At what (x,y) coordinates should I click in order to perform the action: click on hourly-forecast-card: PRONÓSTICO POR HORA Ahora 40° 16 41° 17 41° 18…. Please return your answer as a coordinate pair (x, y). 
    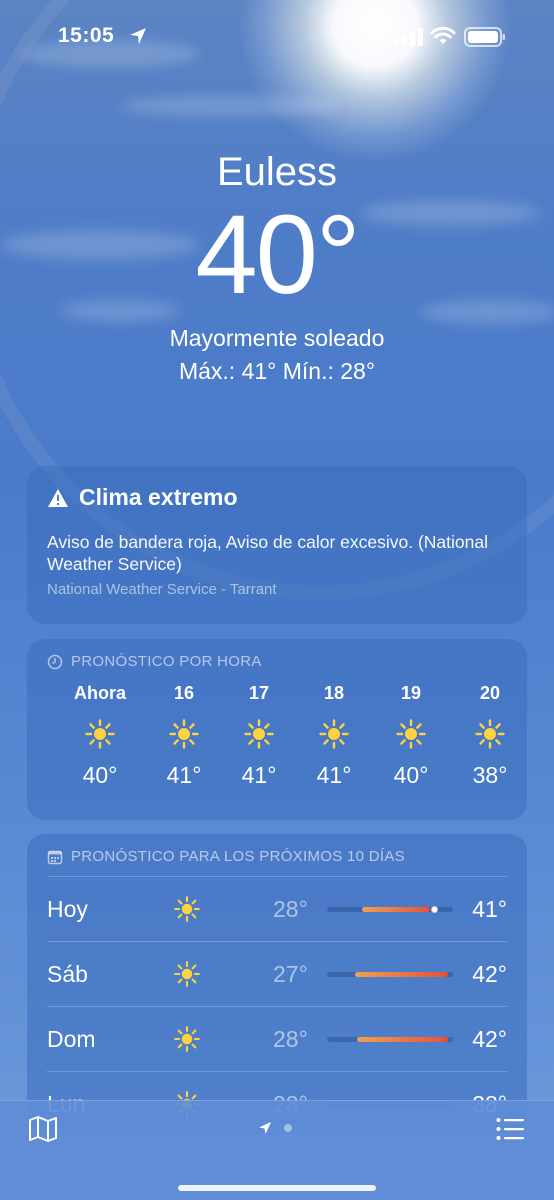
    Looking at the image, I should click on (277, 729).